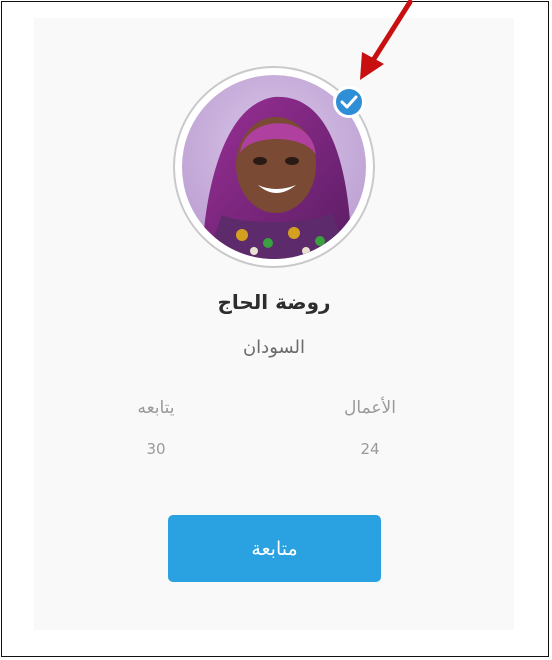 This screenshot has width=552, height=660. What do you see at coordinates (349, 102) in the screenshot?
I see `verified-badge-icon` at bounding box center [349, 102].